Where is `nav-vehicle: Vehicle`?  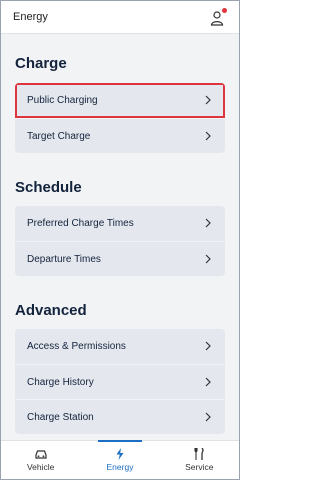 nav-vehicle: Vehicle is located at coordinates (40, 460).